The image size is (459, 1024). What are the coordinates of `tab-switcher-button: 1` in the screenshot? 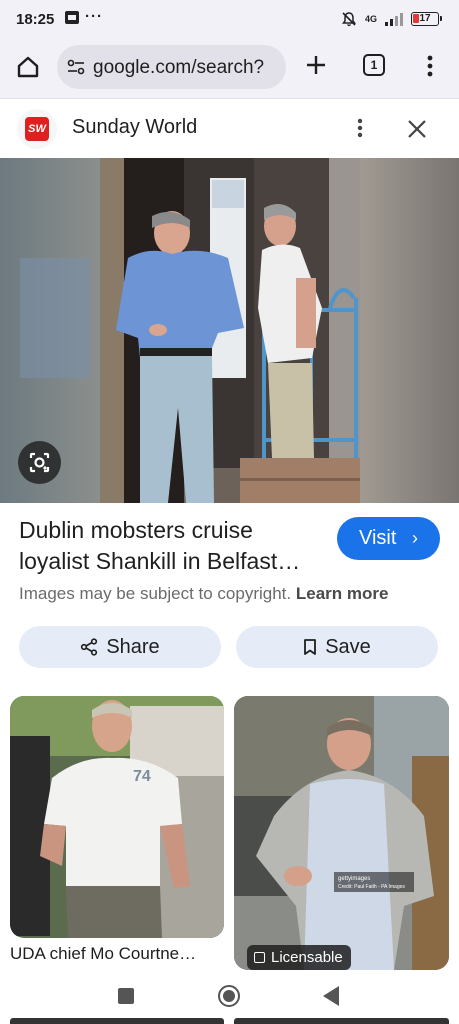 It's located at (374, 65).